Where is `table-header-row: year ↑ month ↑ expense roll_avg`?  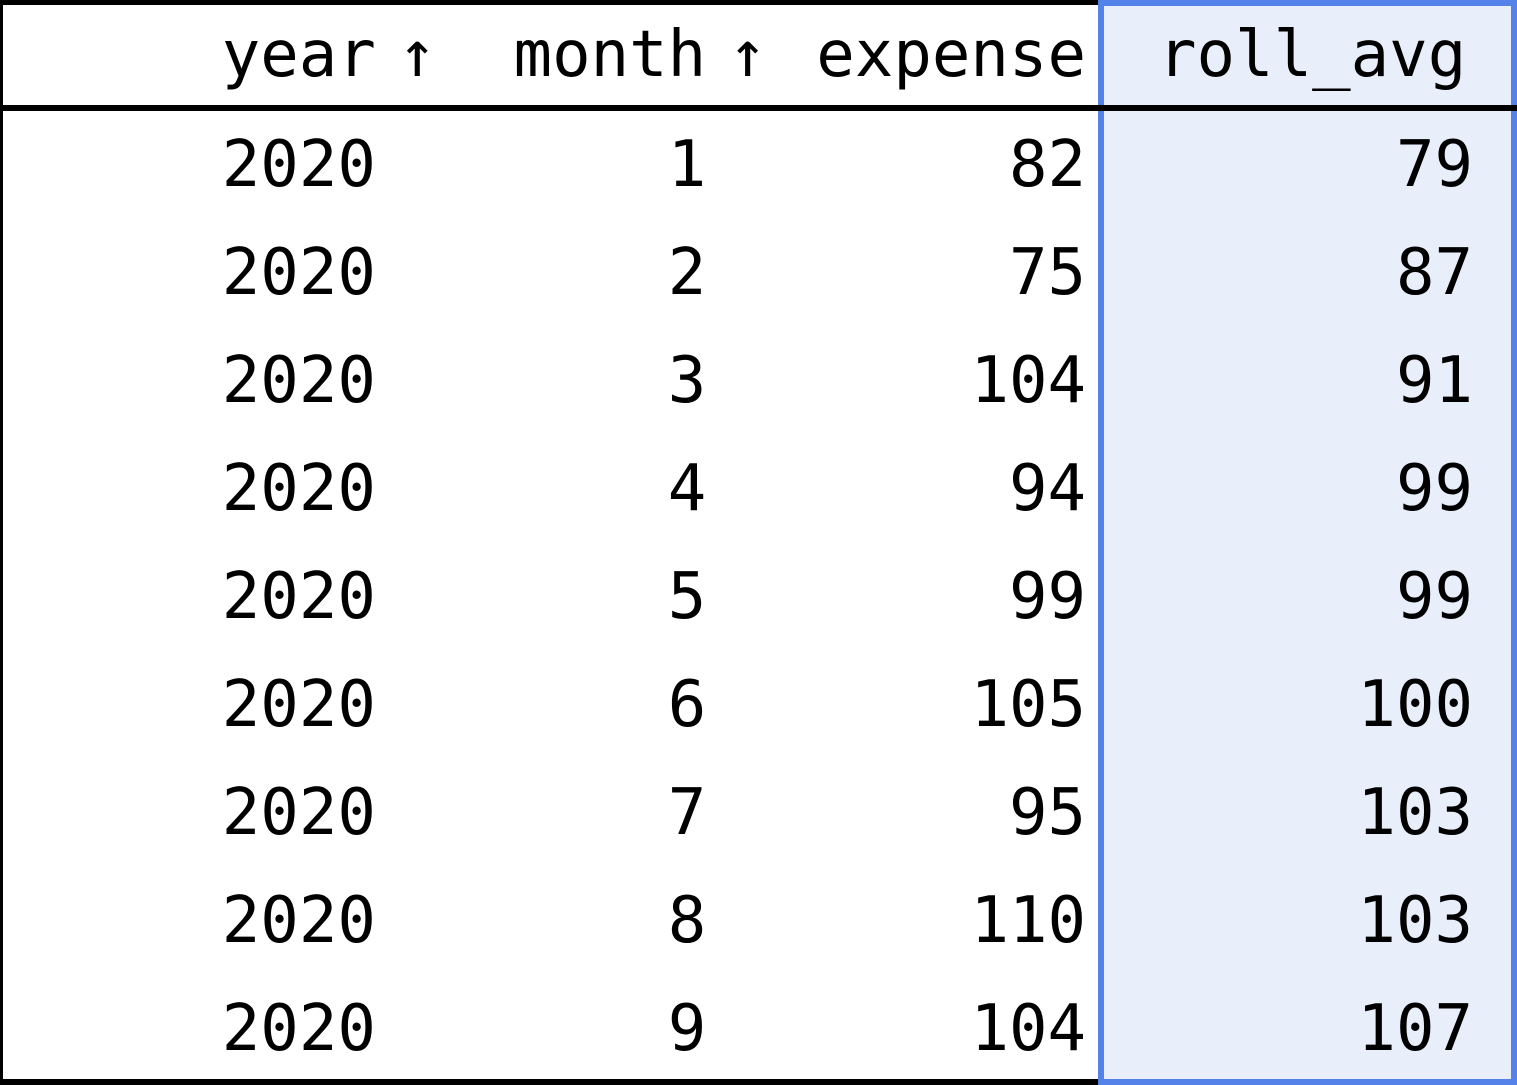 table-header-row: year ↑ month ↑ expense roll_avg is located at coordinates (758, 55).